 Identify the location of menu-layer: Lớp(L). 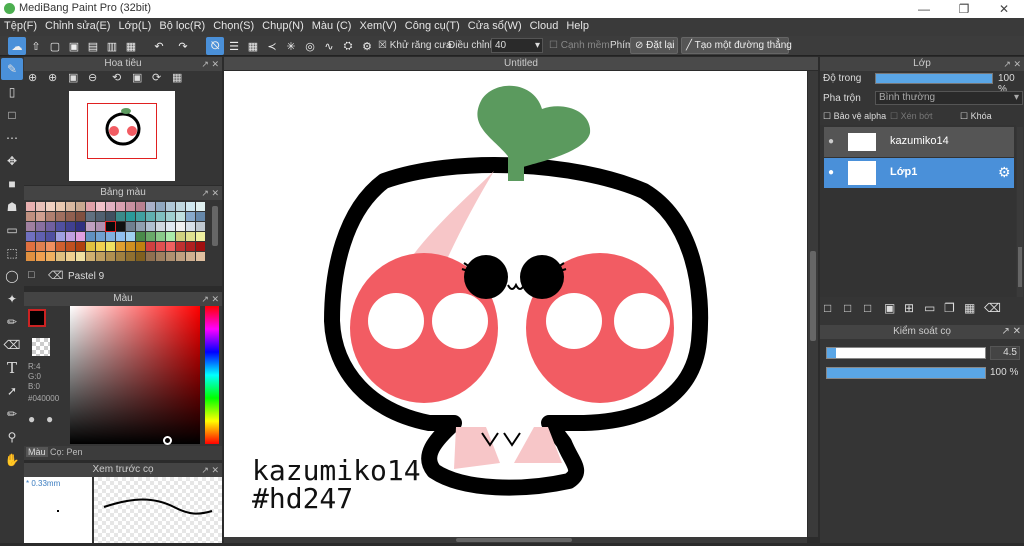
(134, 25).